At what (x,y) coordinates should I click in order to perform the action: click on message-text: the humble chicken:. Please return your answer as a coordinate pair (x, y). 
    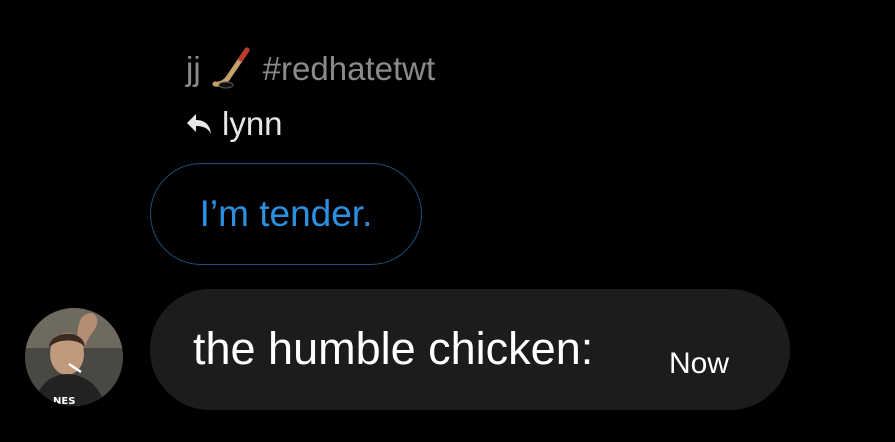
    Looking at the image, I should click on (393, 348).